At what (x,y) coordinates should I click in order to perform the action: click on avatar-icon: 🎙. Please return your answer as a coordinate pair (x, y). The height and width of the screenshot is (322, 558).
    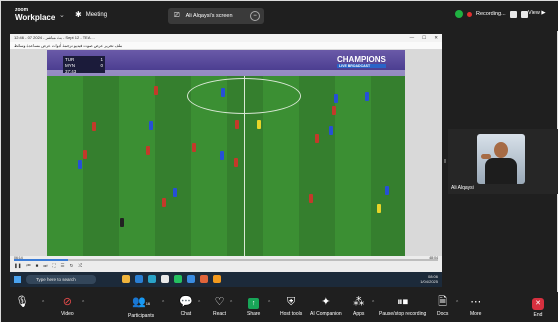
    Looking at the image, I should click on (22, 302).